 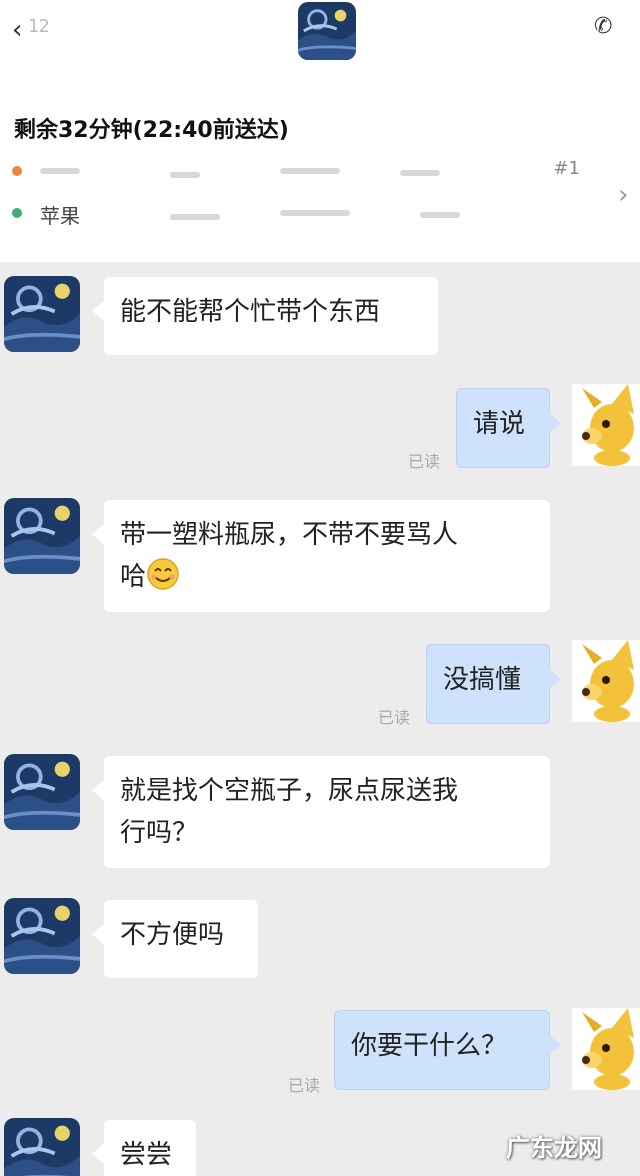 I want to click on message-text: 不方便吗, so click(x=172, y=935).